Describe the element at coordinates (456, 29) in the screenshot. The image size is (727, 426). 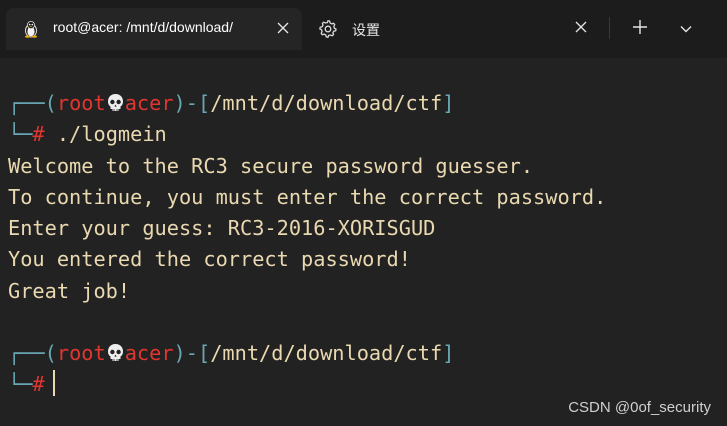
I see `tab-settings: 设置` at that location.